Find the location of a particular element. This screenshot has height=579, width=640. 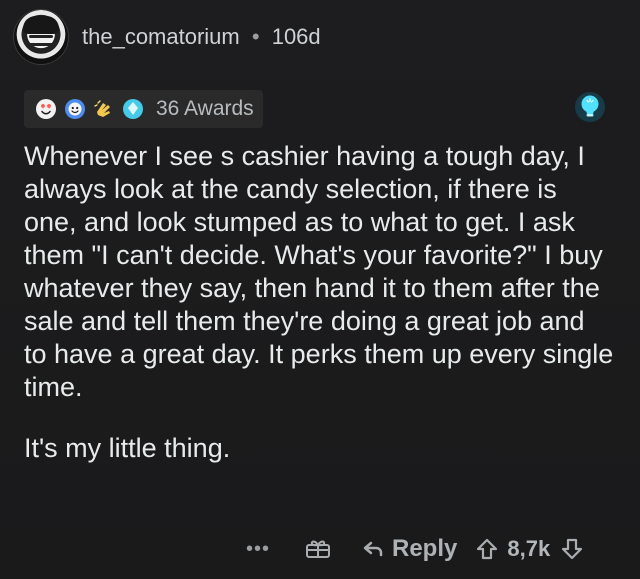

vote-score: 8,7k is located at coordinates (529, 548).